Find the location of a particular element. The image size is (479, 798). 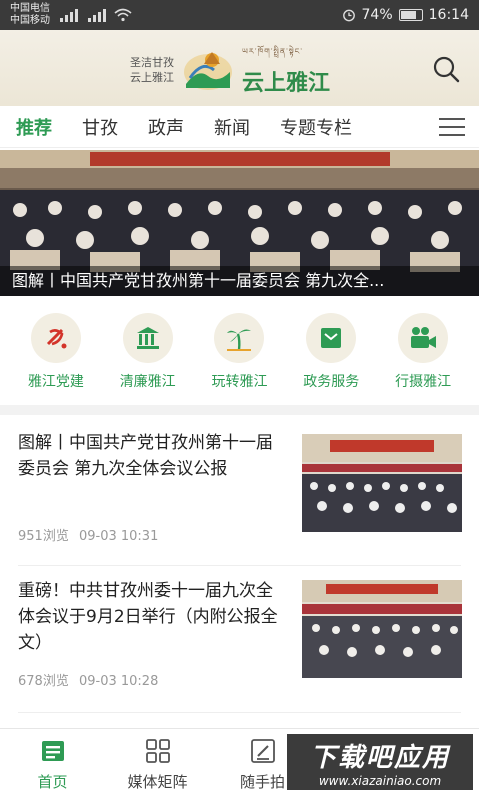

section-divider is located at coordinates (239, 410).